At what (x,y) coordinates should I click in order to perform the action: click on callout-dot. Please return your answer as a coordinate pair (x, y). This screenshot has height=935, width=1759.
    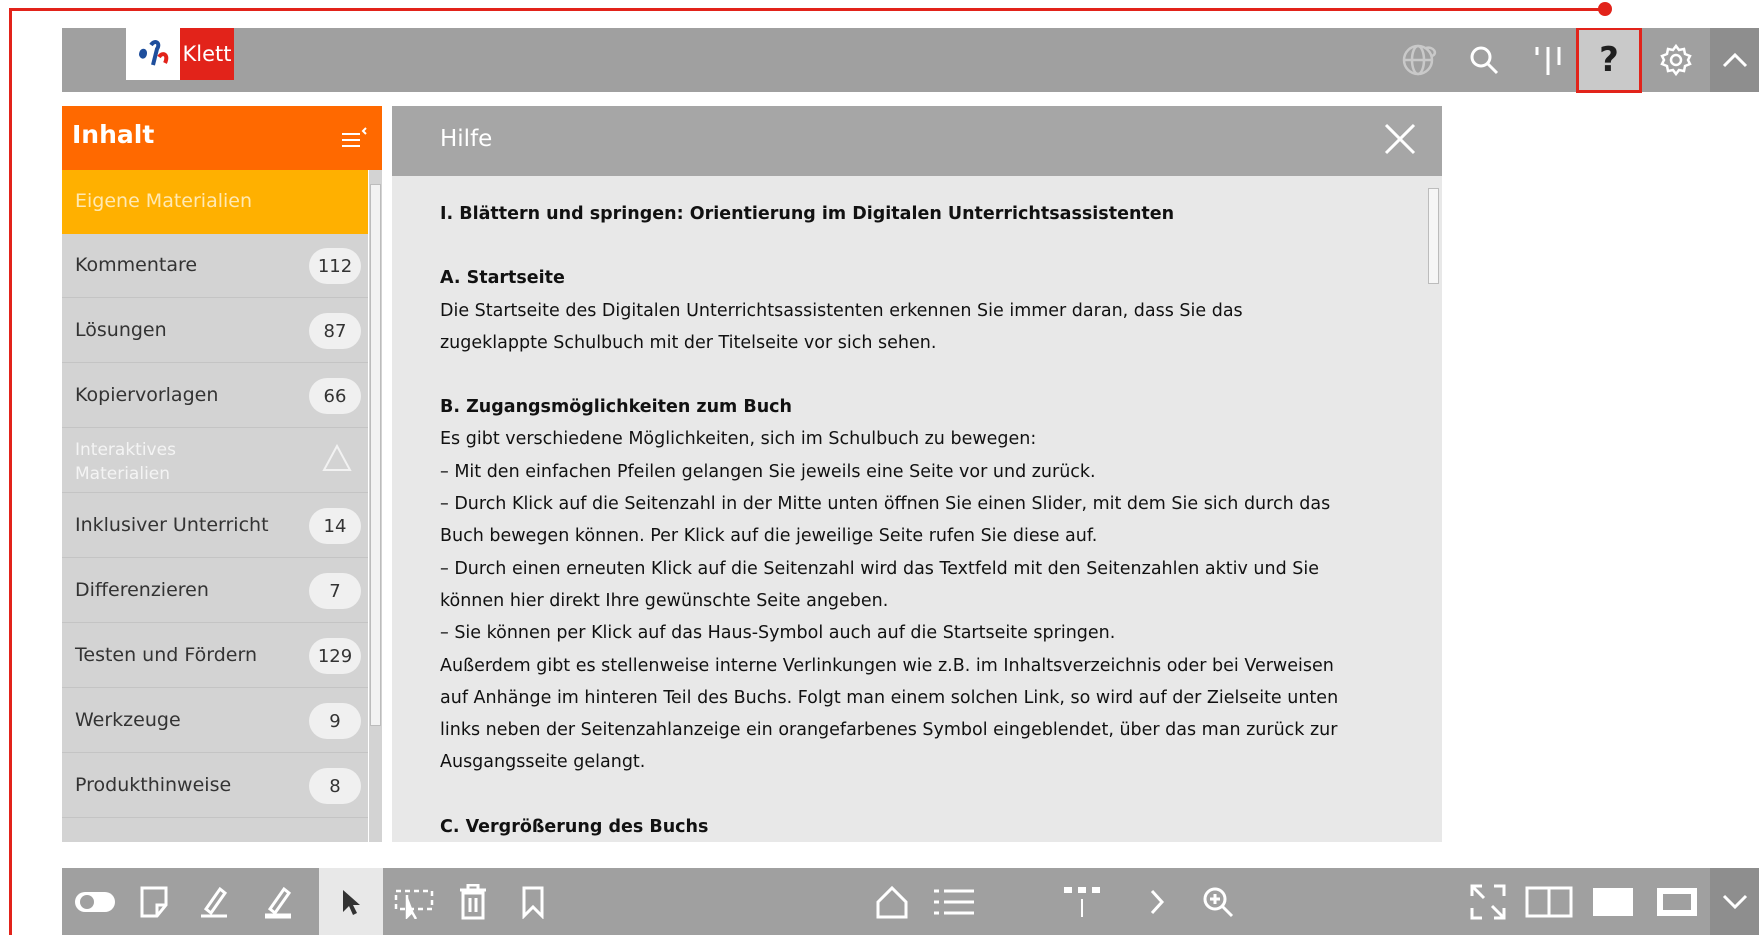
    Looking at the image, I should click on (1605, 9).